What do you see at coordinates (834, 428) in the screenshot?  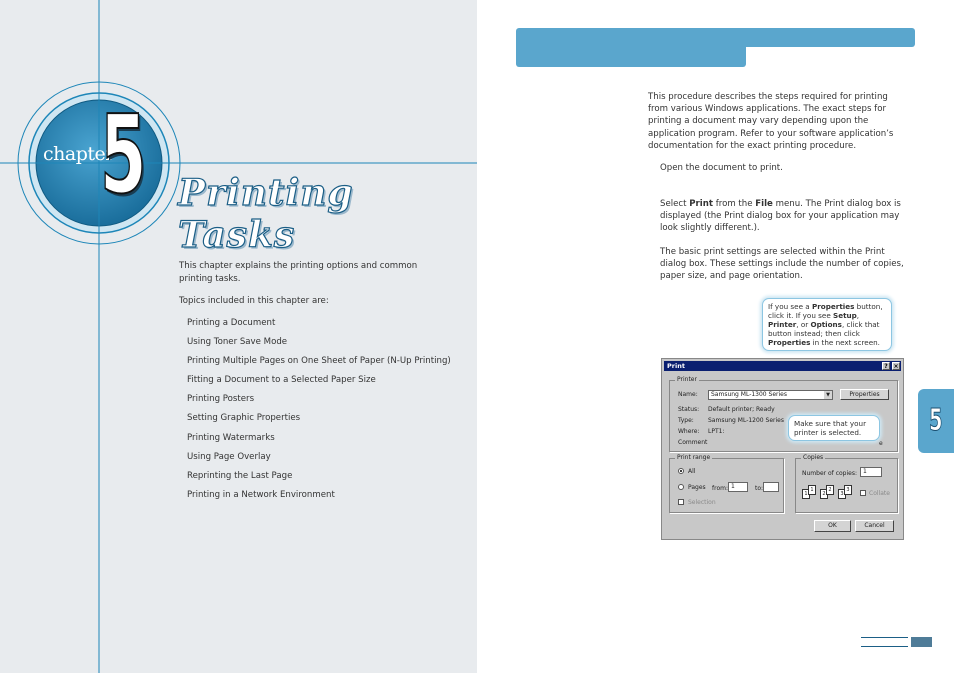 I see `printer-callout: Make sure that your printer is selected.` at bounding box center [834, 428].